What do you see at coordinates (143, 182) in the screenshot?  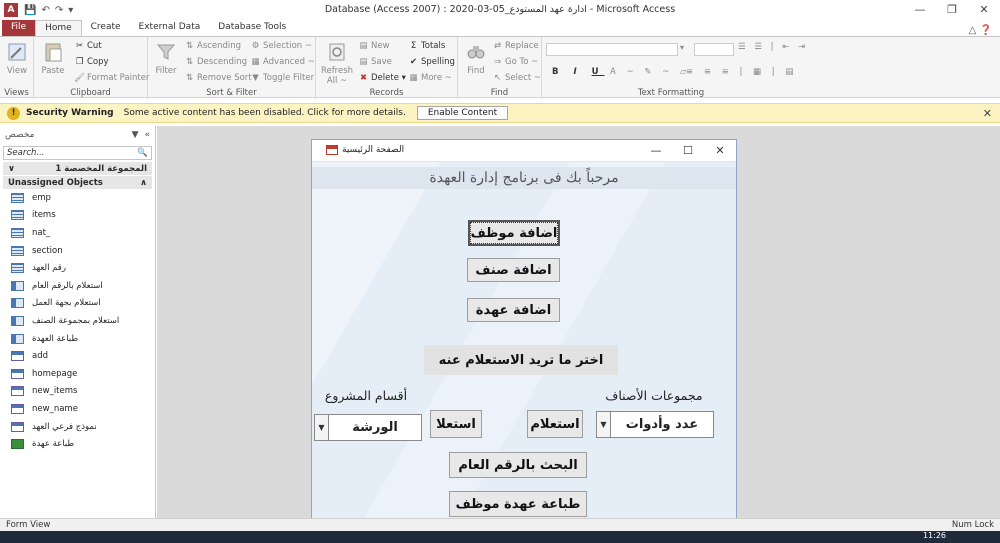 I see `collapse-icon: ∧` at bounding box center [143, 182].